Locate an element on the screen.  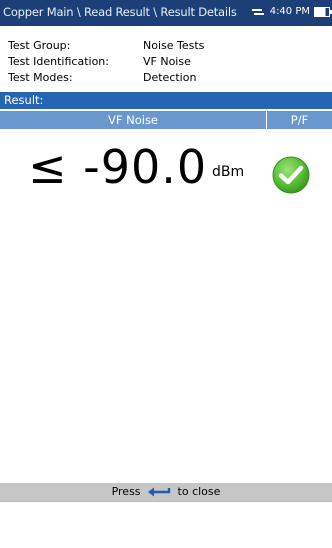
test-modes-label: Test Modes: is located at coordinates (40, 77).